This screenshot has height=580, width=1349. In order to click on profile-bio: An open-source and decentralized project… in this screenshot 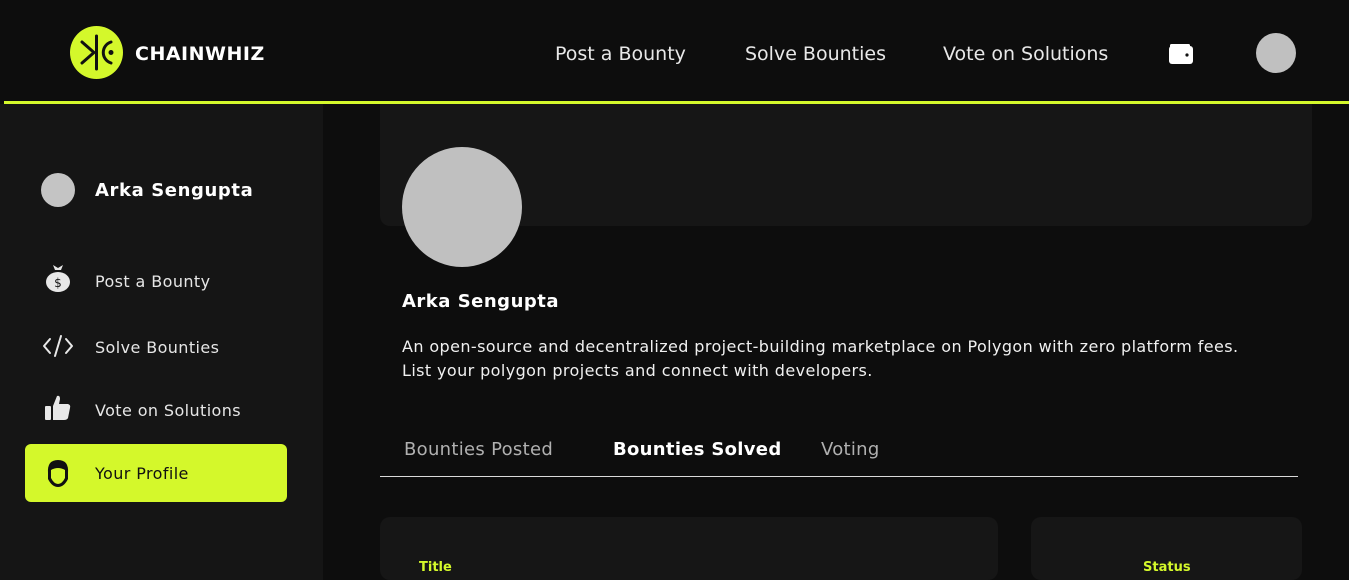, I will do `click(852, 359)`.